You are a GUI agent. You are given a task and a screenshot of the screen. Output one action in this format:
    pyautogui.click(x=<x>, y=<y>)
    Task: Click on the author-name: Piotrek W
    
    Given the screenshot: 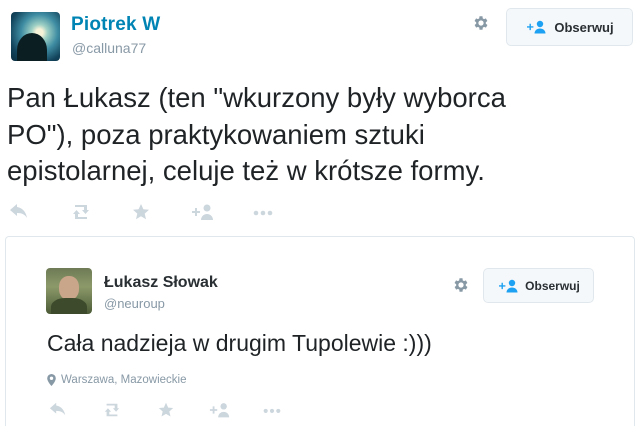 What is the action you would take?
    pyautogui.click(x=115, y=25)
    